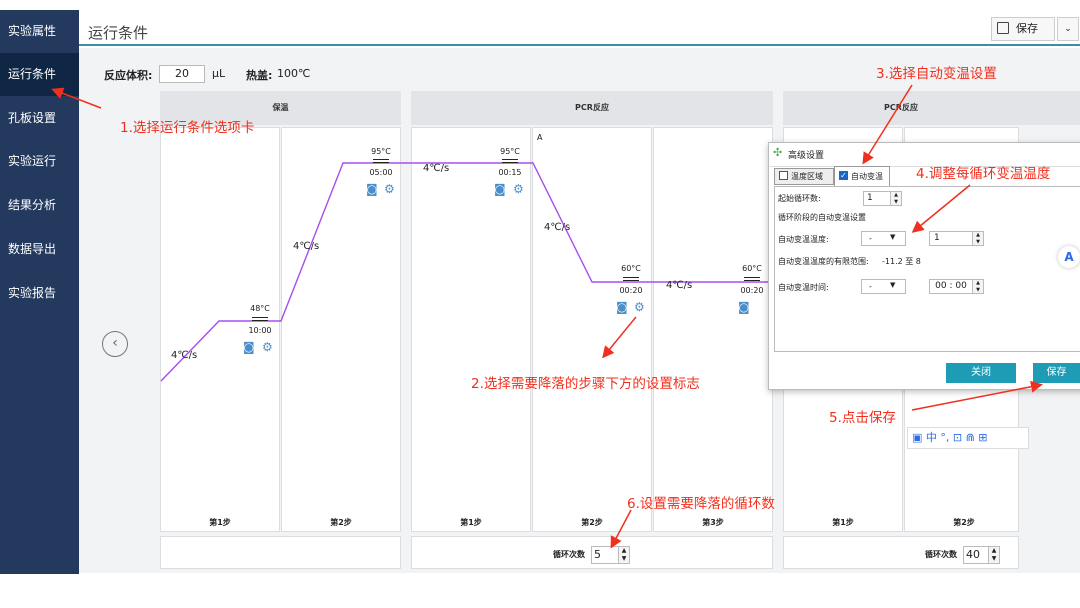  What do you see at coordinates (540, 137) in the screenshot?
I see `marker-label: A` at bounding box center [540, 137].